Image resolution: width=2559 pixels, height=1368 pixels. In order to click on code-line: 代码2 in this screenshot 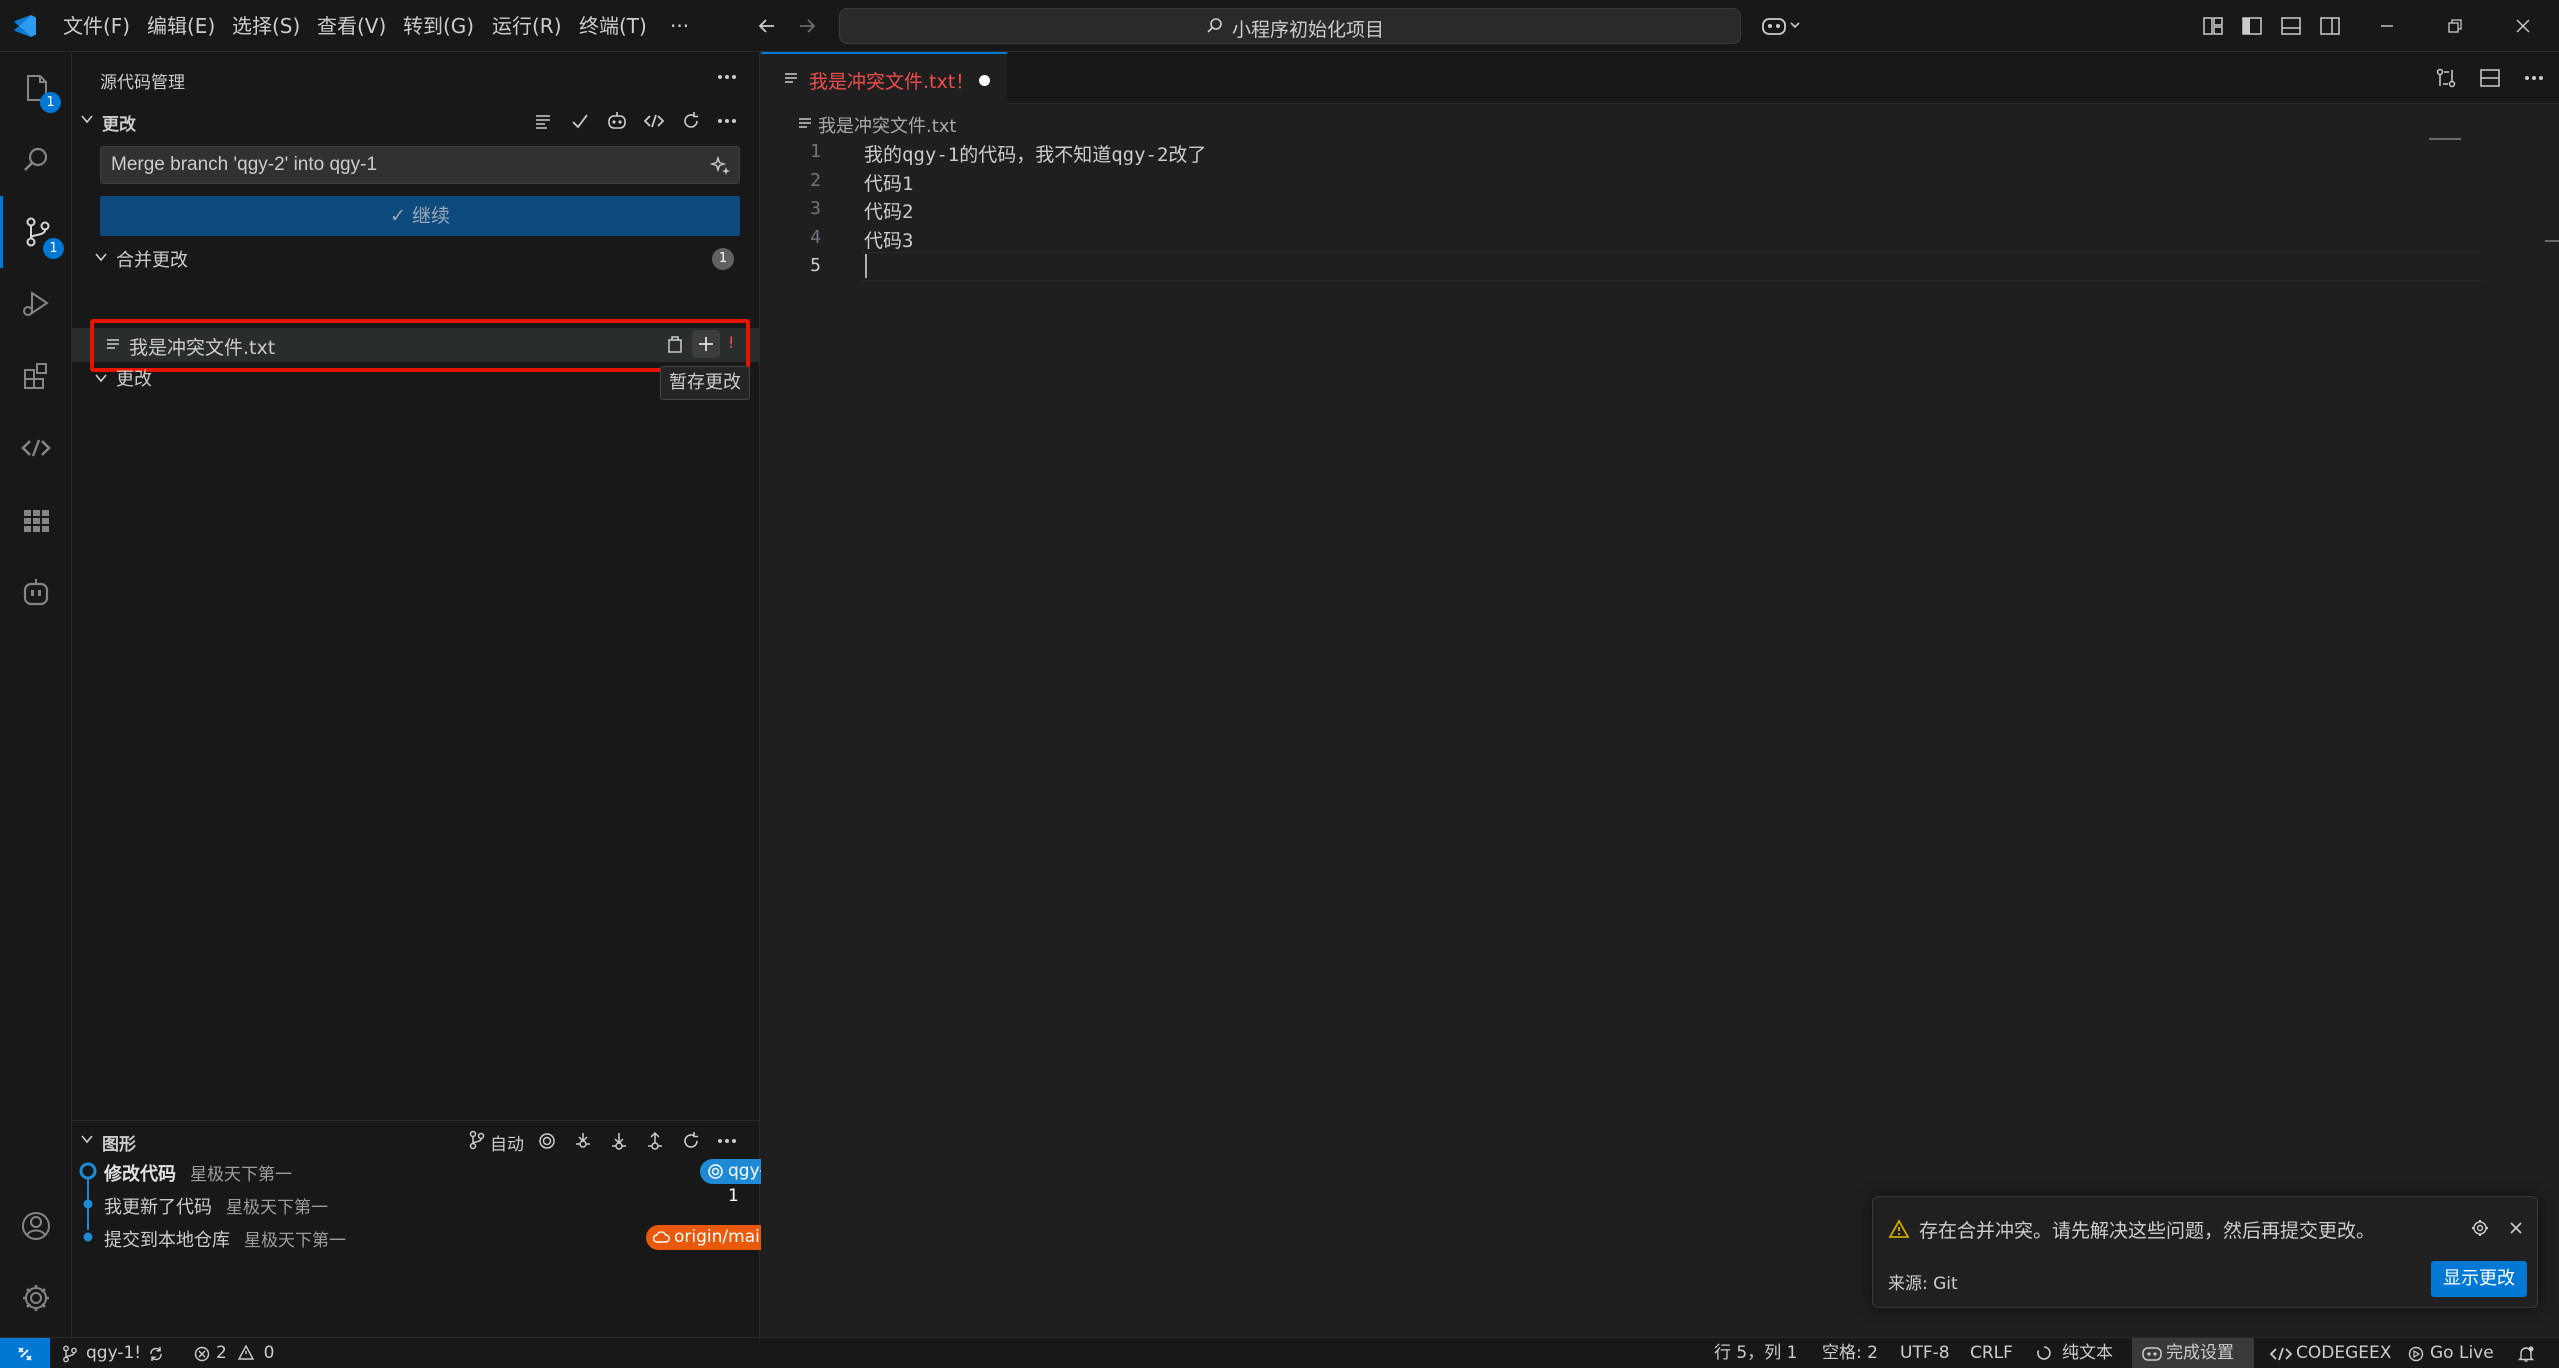, I will do `click(889, 212)`.